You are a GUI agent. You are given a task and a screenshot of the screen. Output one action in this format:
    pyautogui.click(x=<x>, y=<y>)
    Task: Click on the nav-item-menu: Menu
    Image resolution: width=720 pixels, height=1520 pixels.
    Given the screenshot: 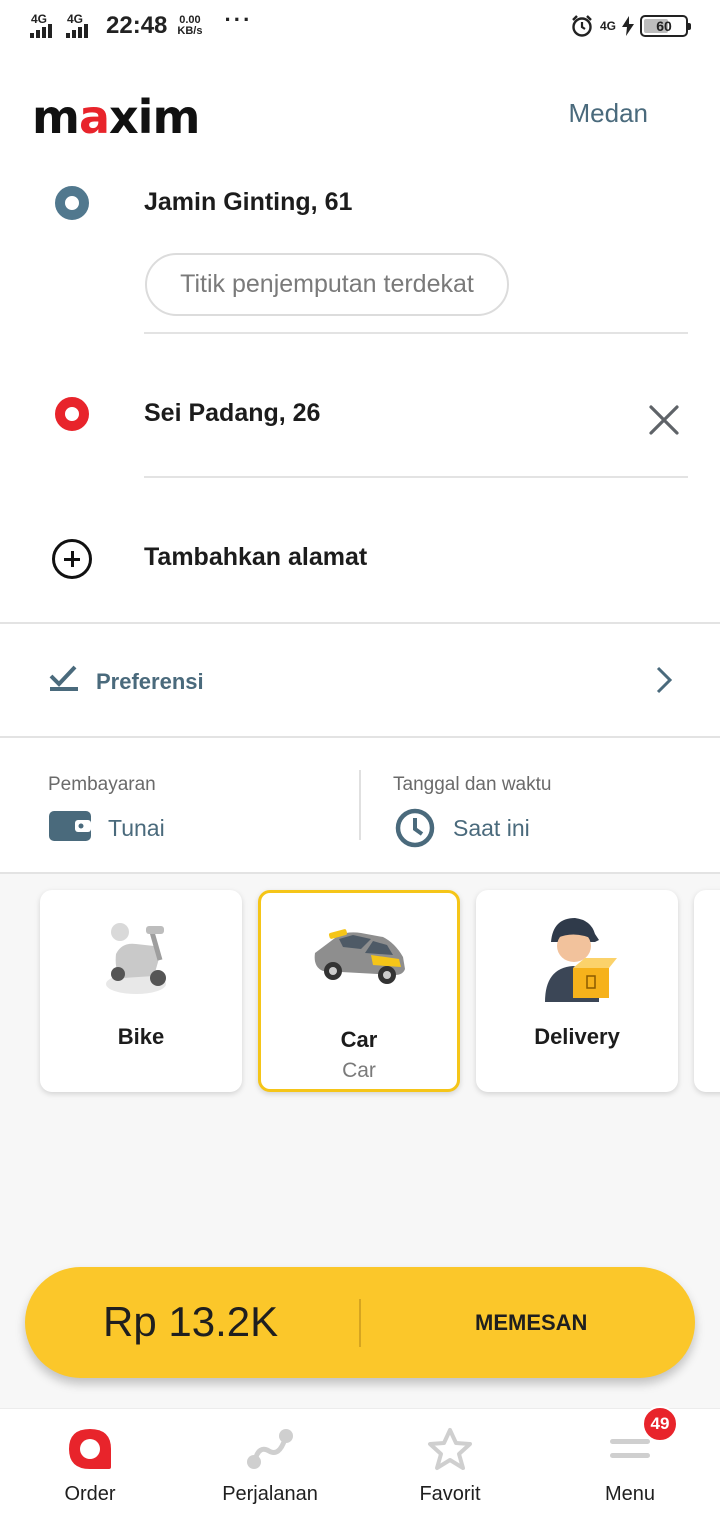 What is the action you would take?
    pyautogui.click(x=630, y=1464)
    